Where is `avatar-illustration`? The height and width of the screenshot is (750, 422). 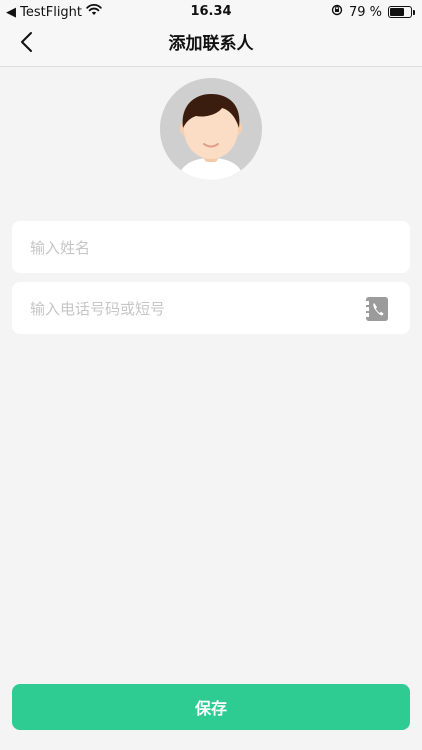 avatar-illustration is located at coordinates (211, 129).